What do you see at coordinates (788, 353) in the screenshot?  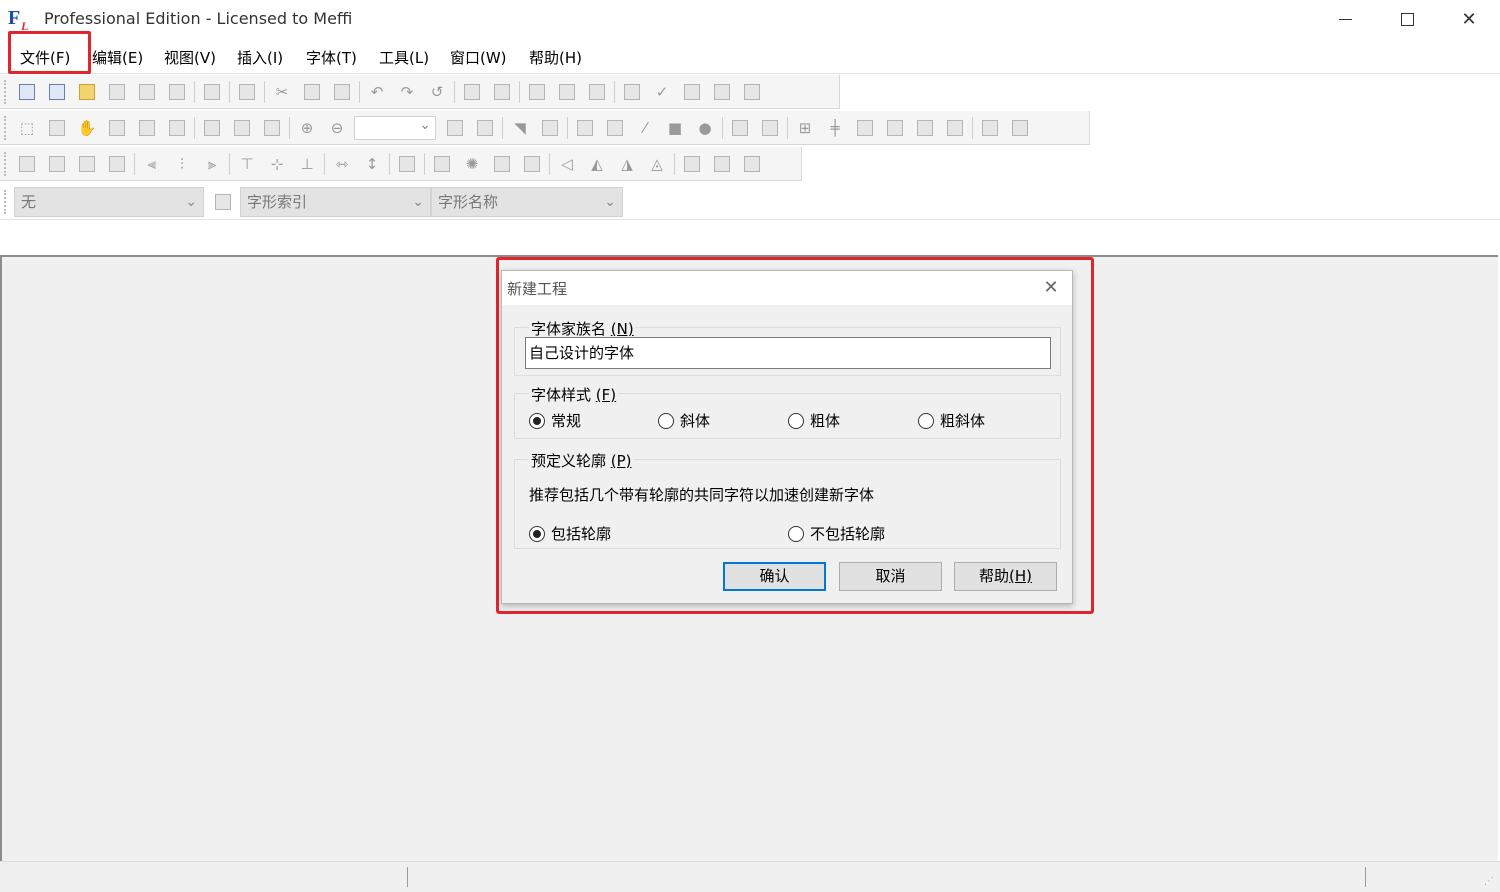 I see `family-name-input: 自己设计的字体` at bounding box center [788, 353].